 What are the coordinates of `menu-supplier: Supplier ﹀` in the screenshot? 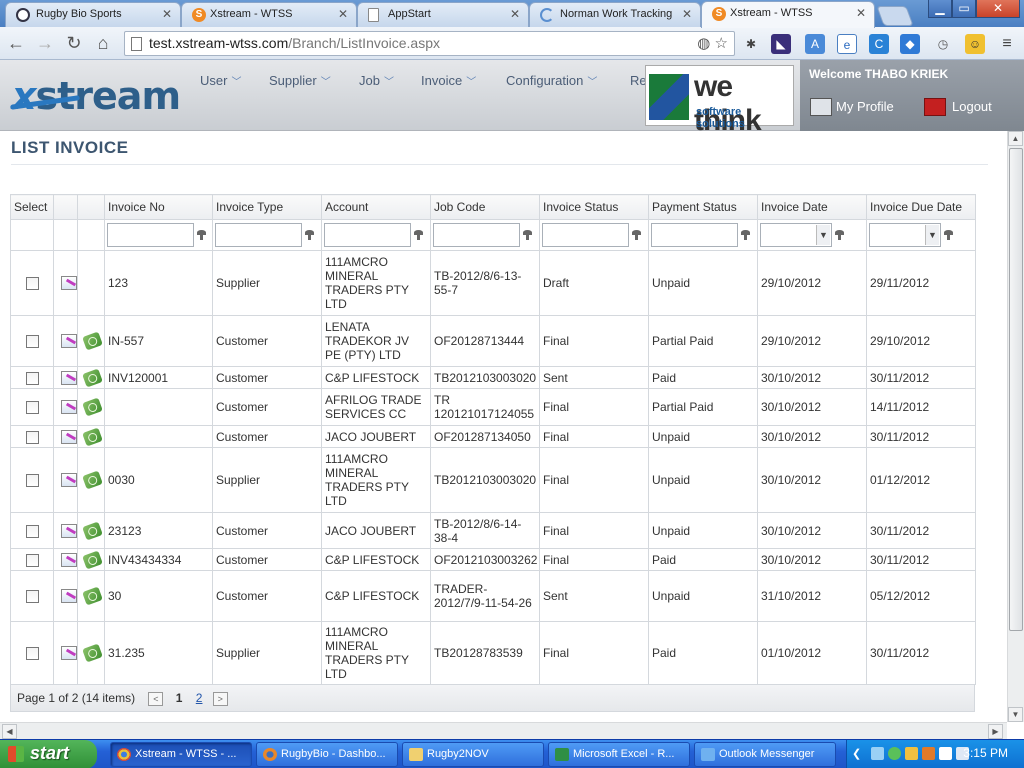 It's located at (300, 80).